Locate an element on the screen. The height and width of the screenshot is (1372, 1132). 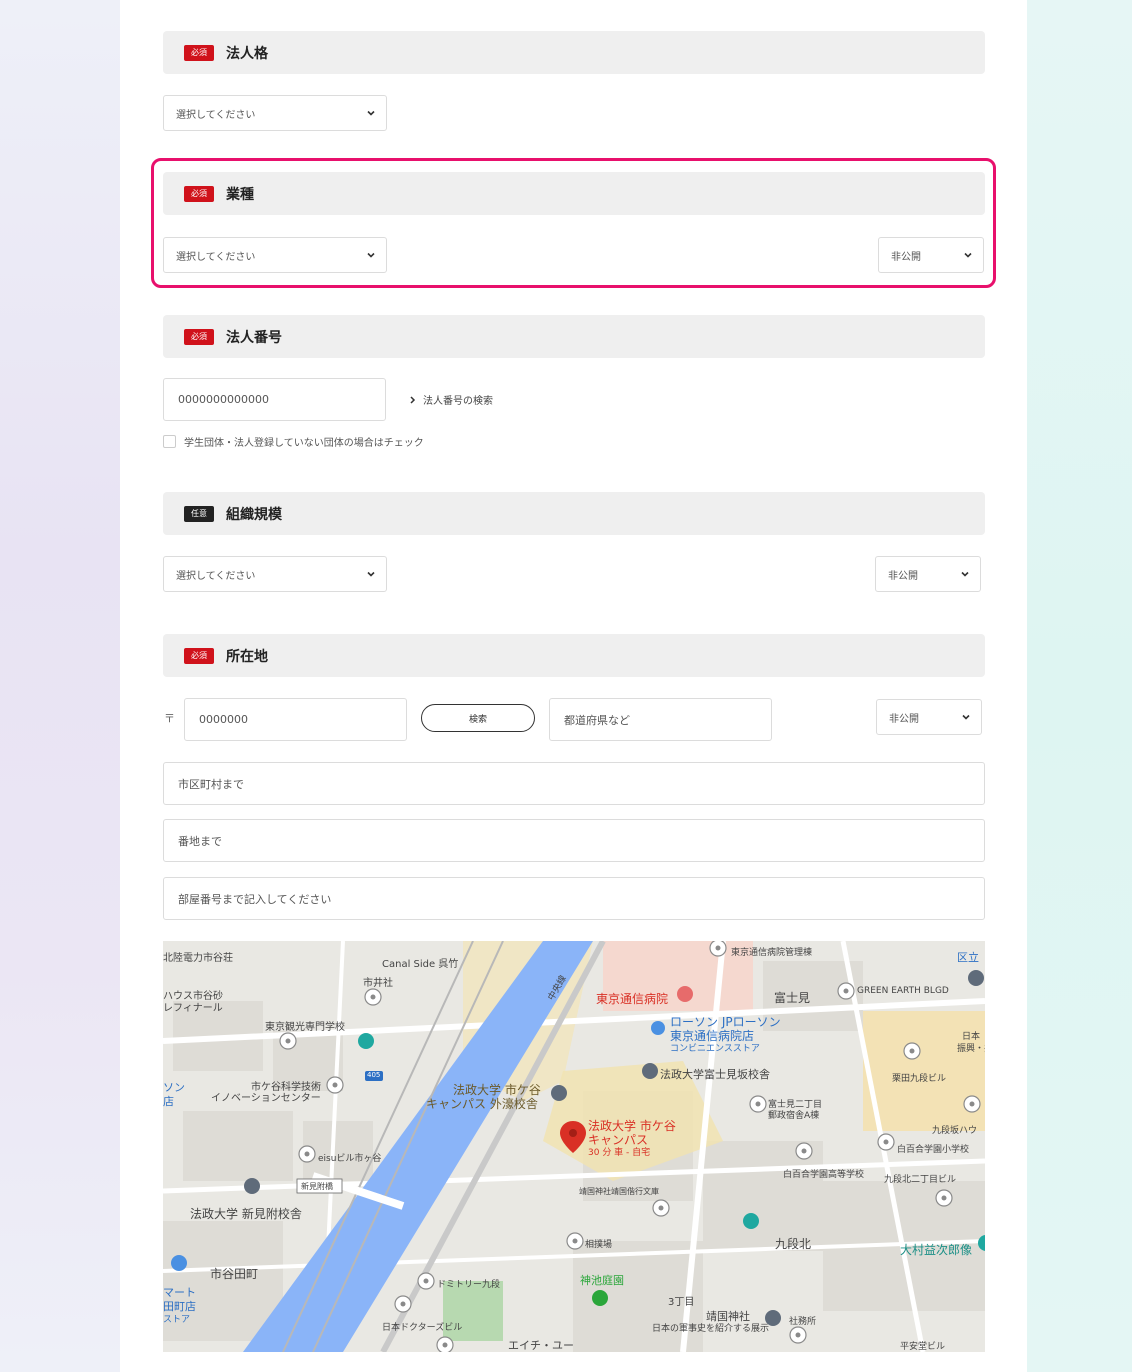
input-placeholder: 市区町村まで is located at coordinates (211, 784).